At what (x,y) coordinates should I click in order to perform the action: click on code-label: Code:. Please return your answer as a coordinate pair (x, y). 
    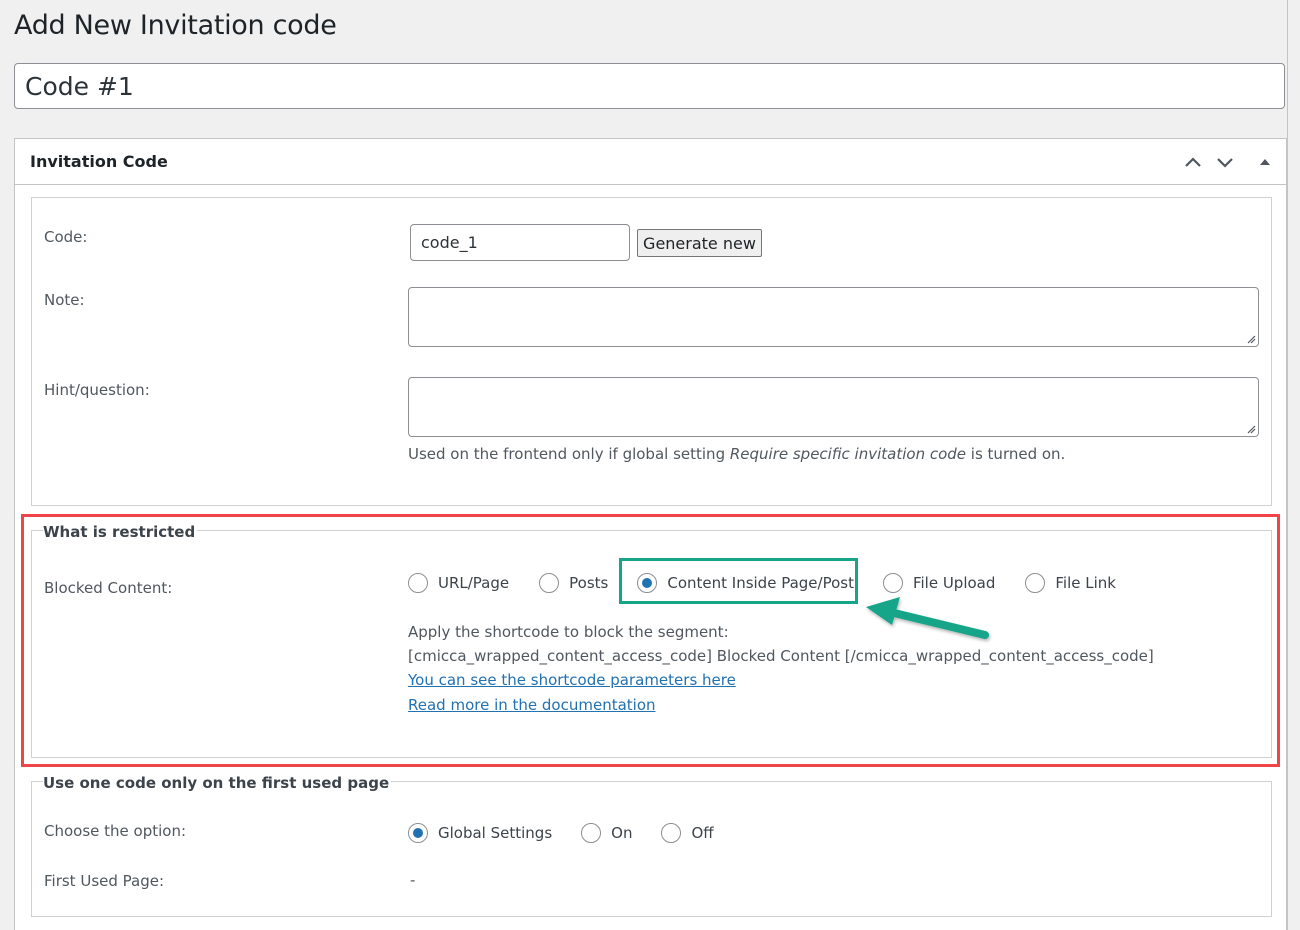
    Looking at the image, I should click on (66, 237).